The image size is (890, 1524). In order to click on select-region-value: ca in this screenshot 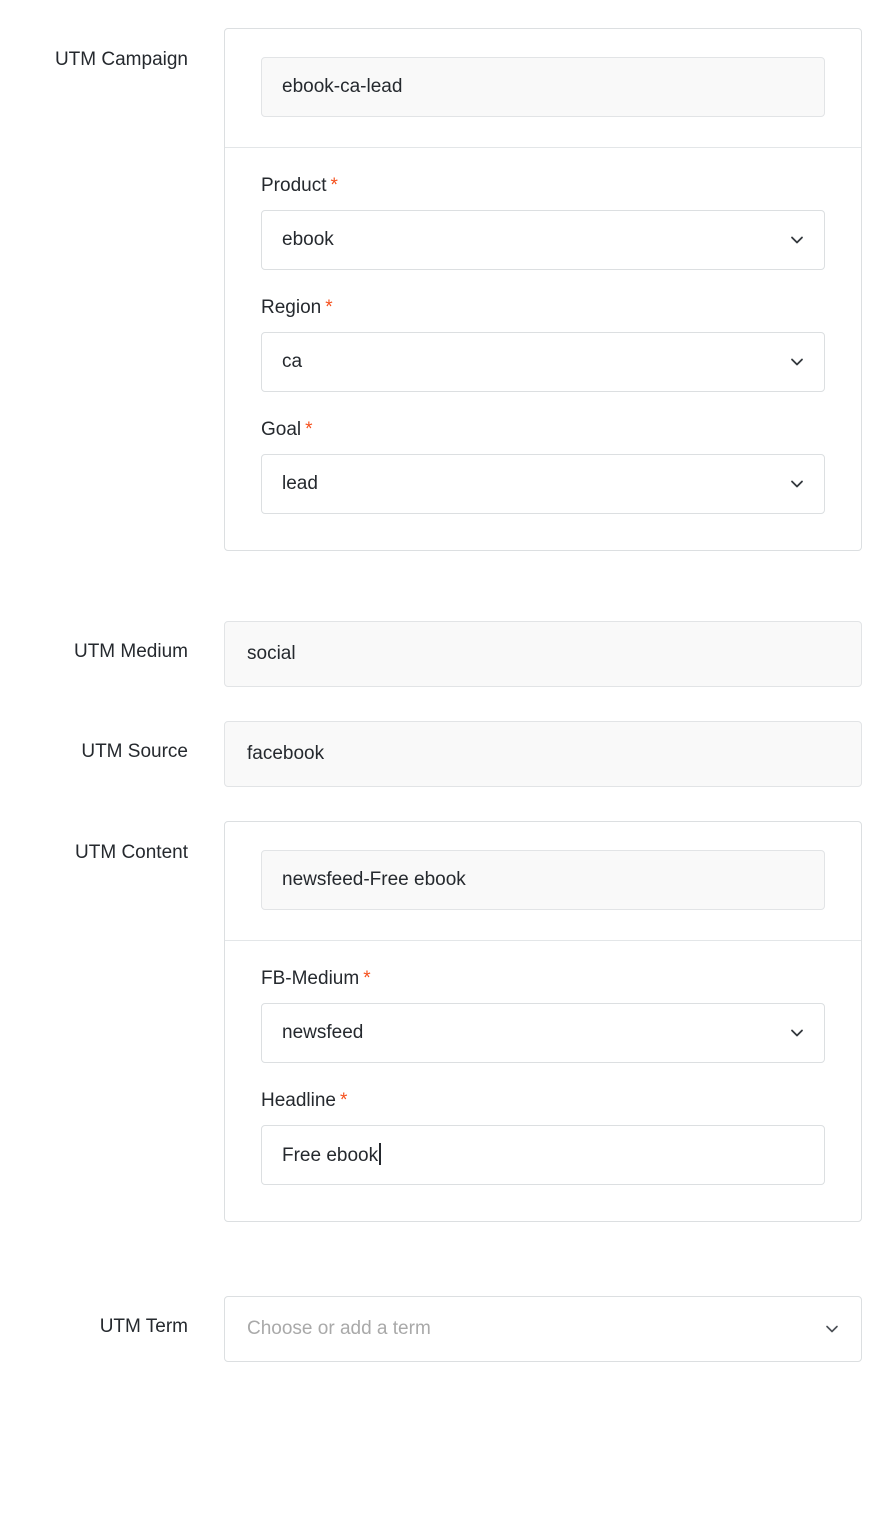, I will do `click(292, 361)`.